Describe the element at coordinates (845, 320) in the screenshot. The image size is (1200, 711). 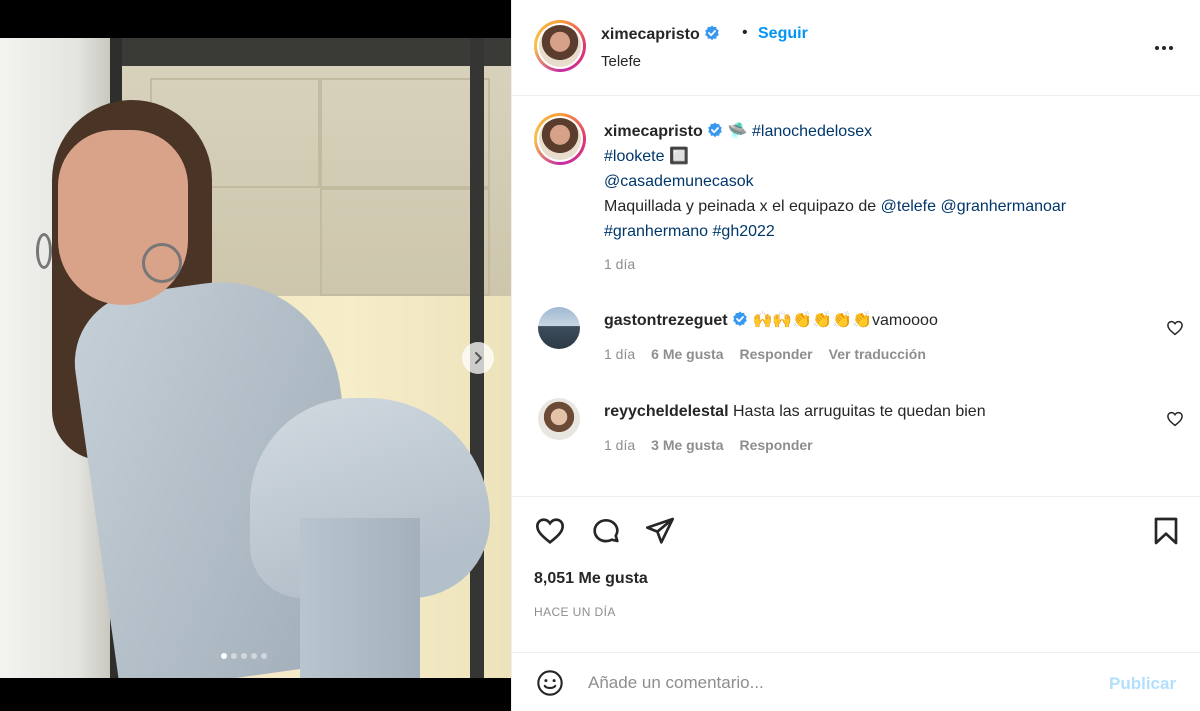
I see `comment-text: 🙌🙌👏👏👏👏vamoooo` at that location.